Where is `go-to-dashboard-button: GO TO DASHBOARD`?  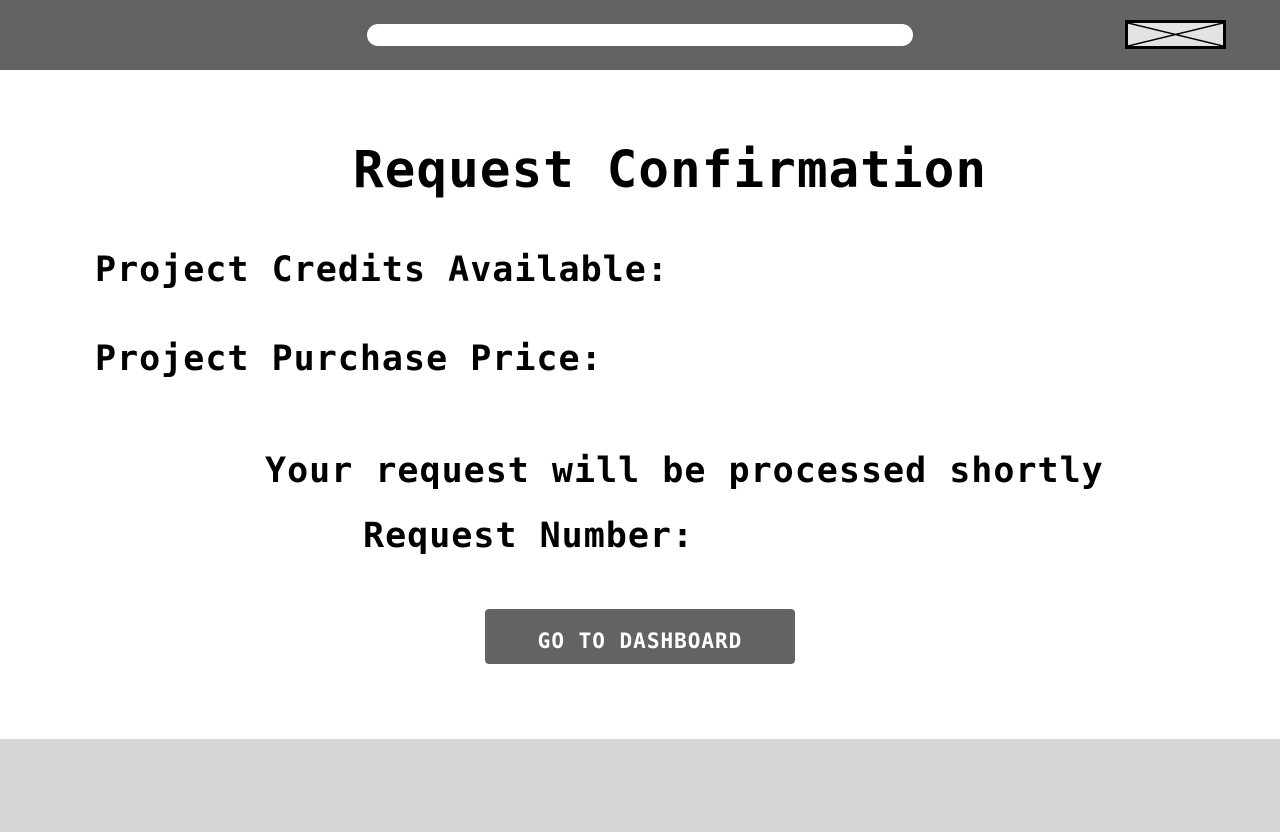
go-to-dashboard-button: GO TO DASHBOARD is located at coordinates (640, 636).